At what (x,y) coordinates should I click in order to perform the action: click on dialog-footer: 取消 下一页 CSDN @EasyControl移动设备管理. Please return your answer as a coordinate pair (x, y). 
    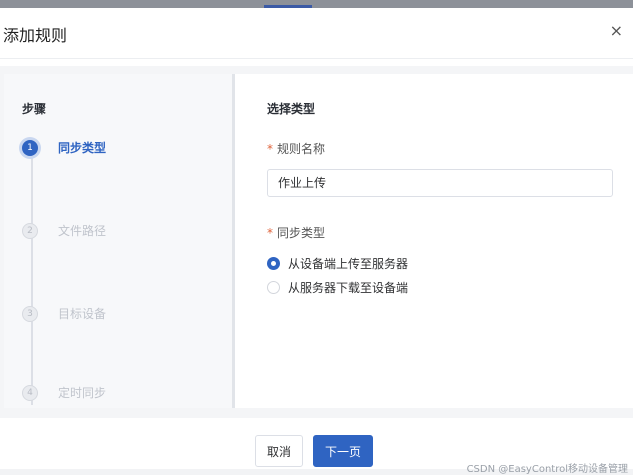
    Looking at the image, I should click on (316, 446).